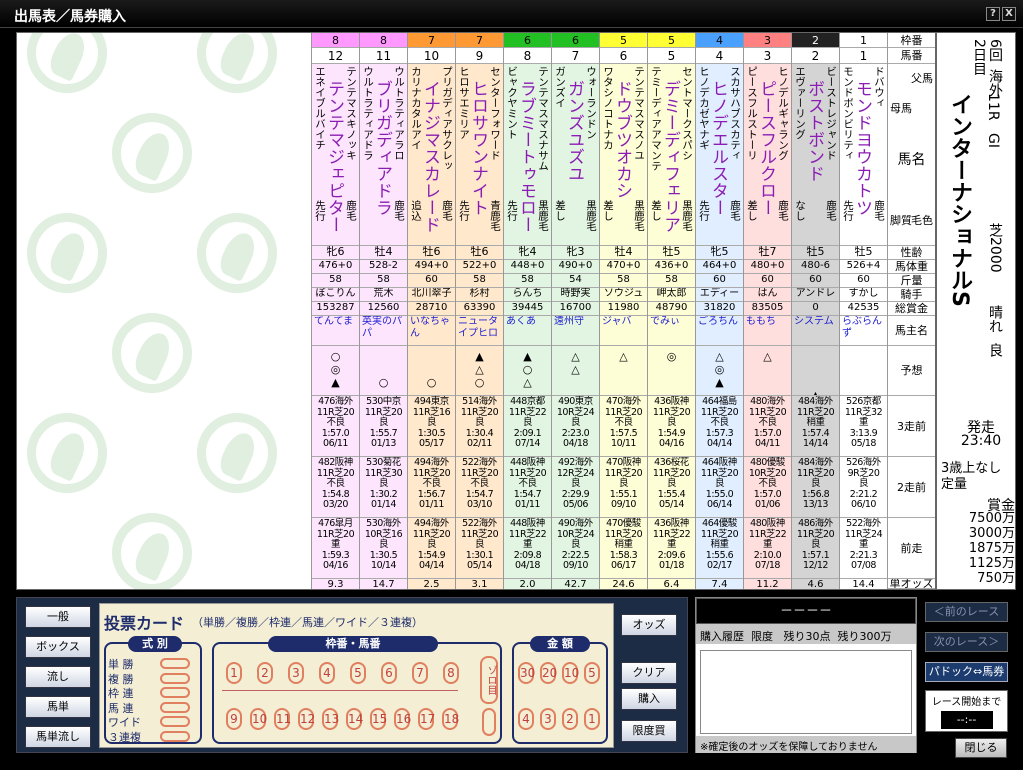 This screenshot has width=1023, height=770. I want to click on past-race-r3: 526京都 11R芝32 重 3:13.9 05/18, so click(863, 426).